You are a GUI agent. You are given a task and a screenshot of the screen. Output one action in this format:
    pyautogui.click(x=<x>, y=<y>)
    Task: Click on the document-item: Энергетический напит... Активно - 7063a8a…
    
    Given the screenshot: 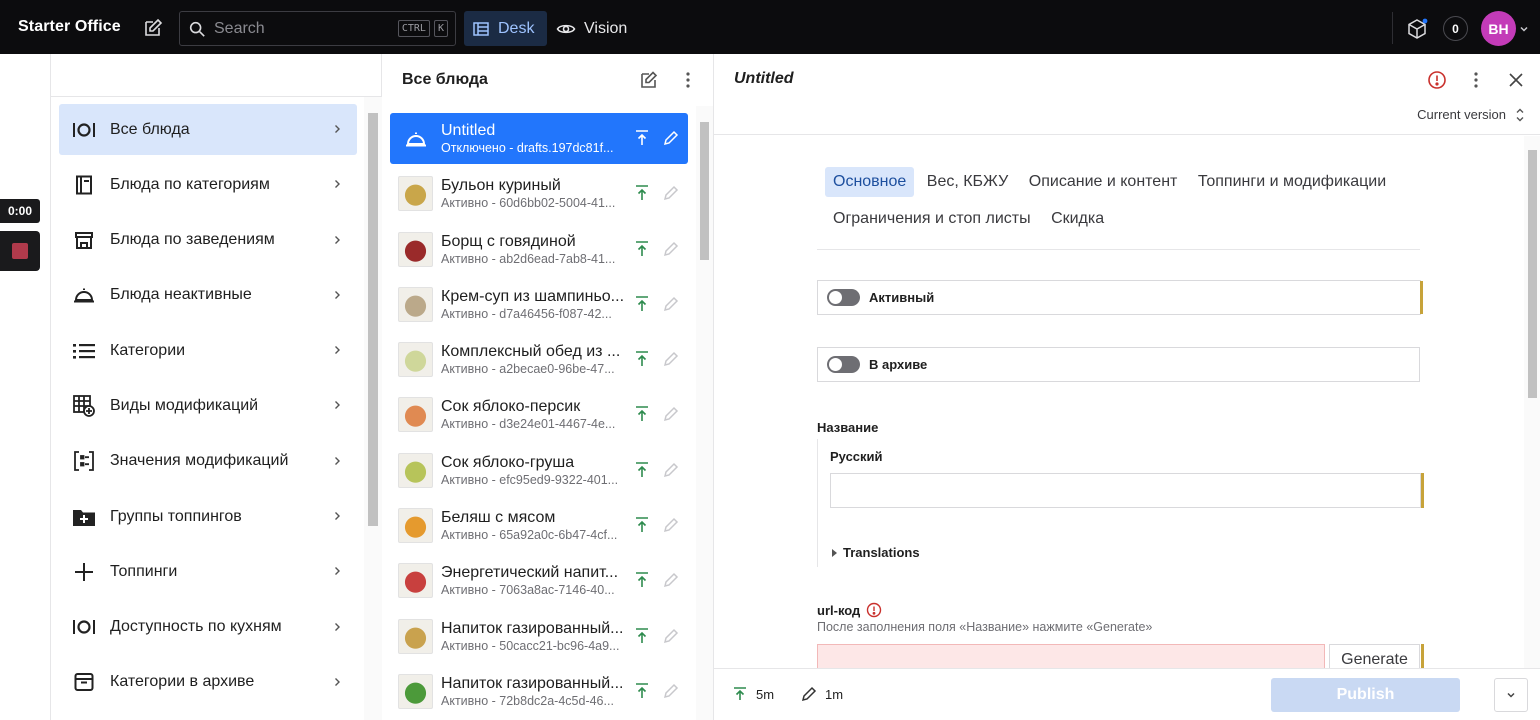 What is the action you would take?
    pyautogui.click(x=539, y=580)
    